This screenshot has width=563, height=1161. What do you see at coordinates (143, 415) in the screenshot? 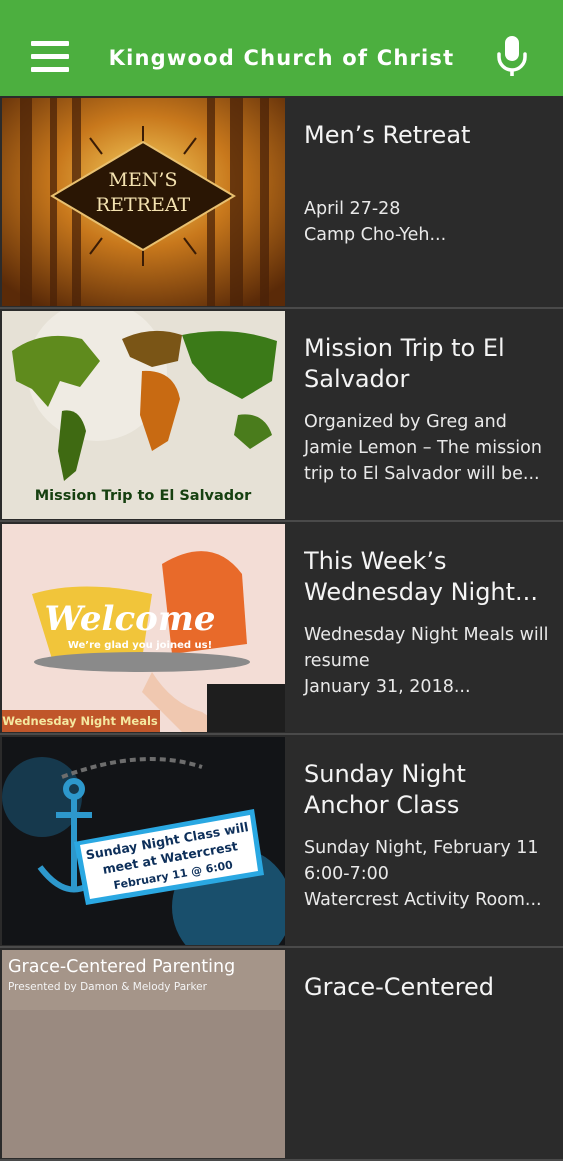
I see `event-thumbnail: Mission Trip to El Salvador` at bounding box center [143, 415].